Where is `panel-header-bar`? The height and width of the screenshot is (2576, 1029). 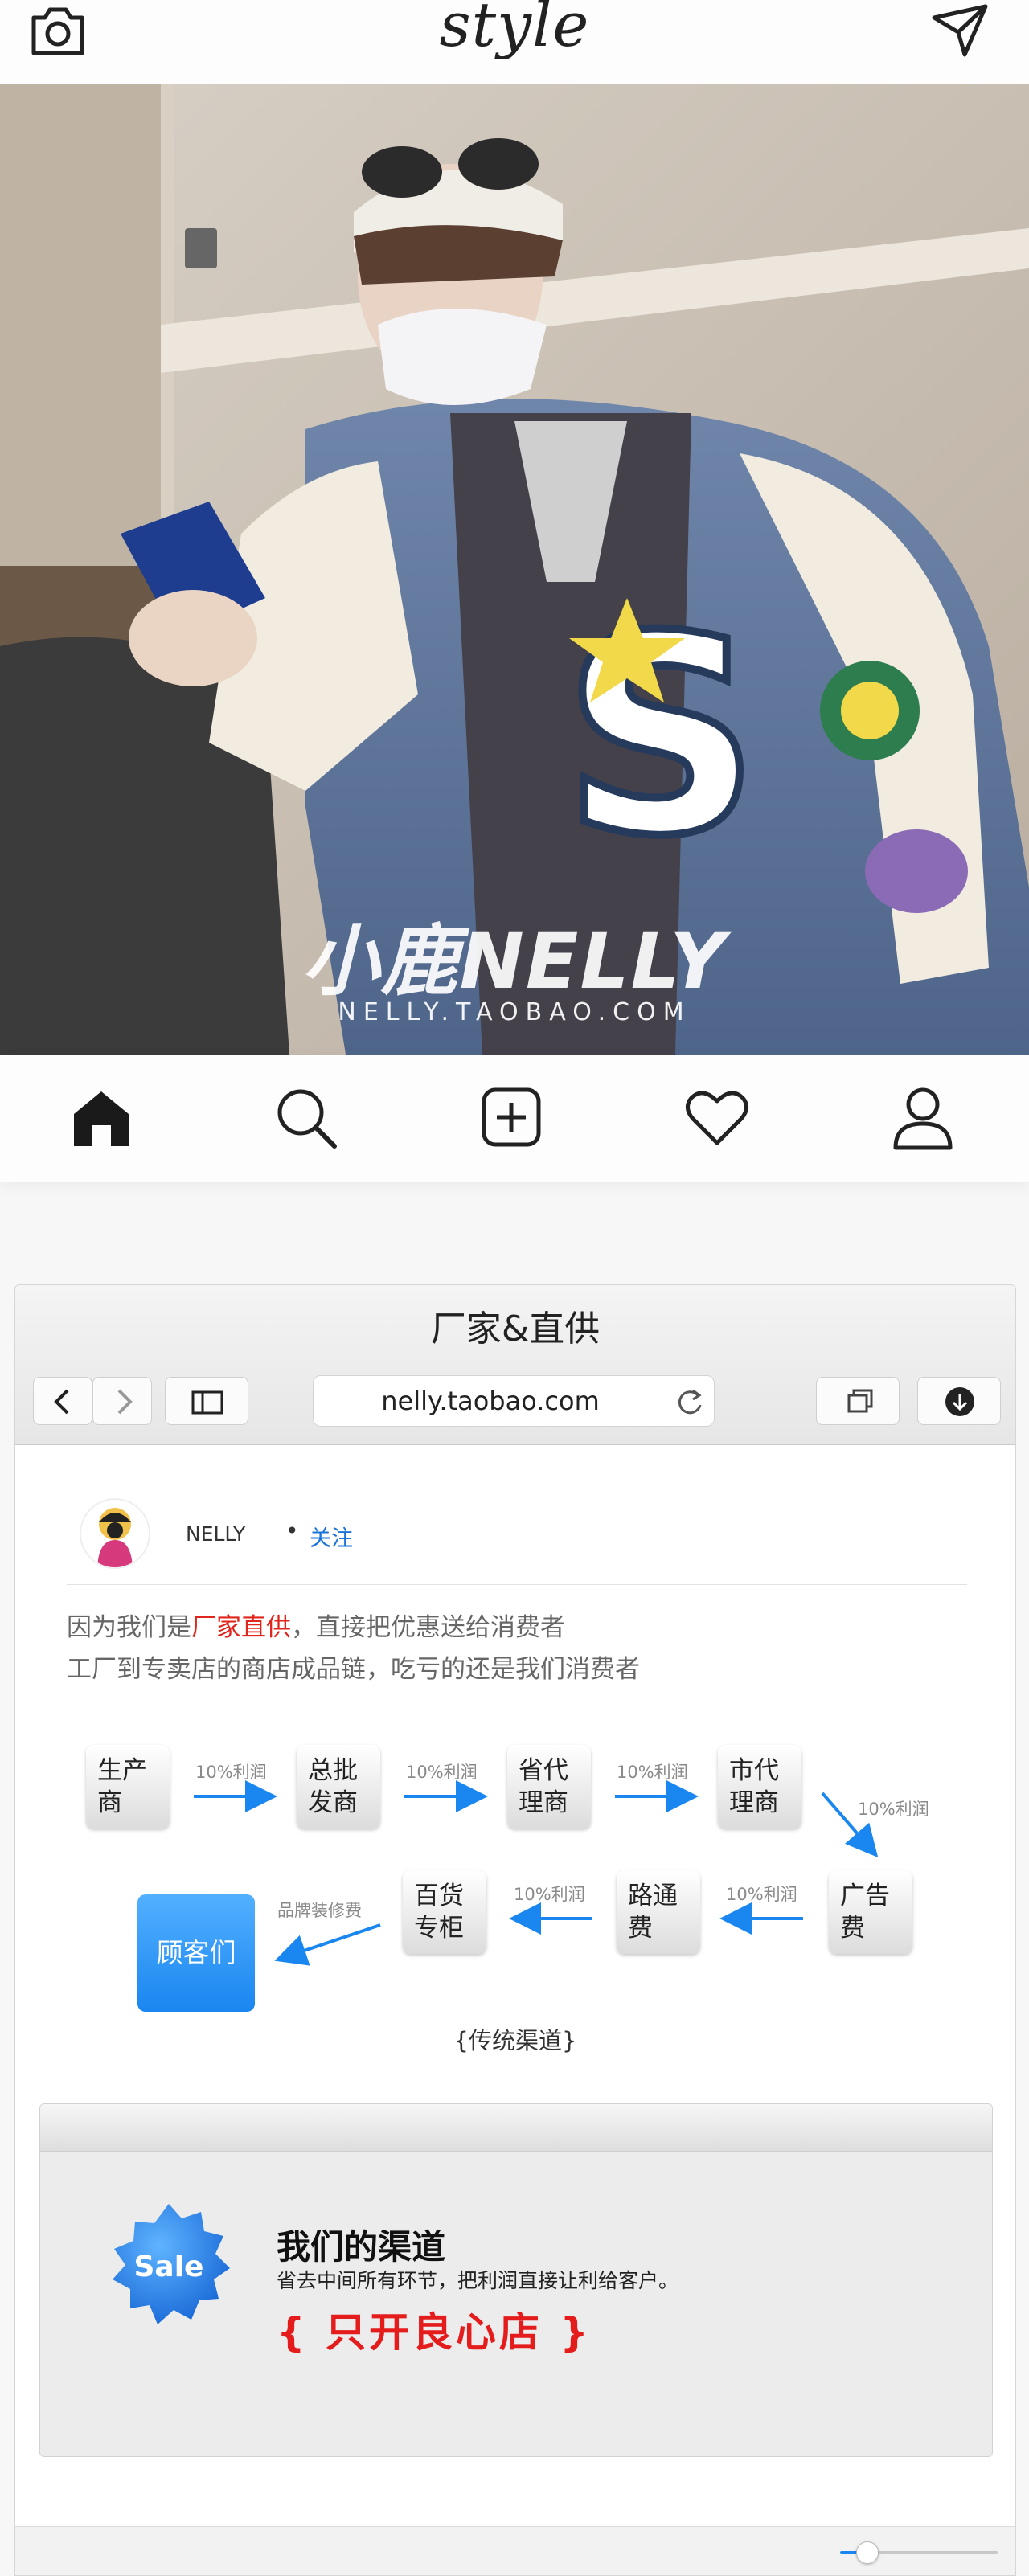
panel-header-bar is located at coordinates (516, 2128).